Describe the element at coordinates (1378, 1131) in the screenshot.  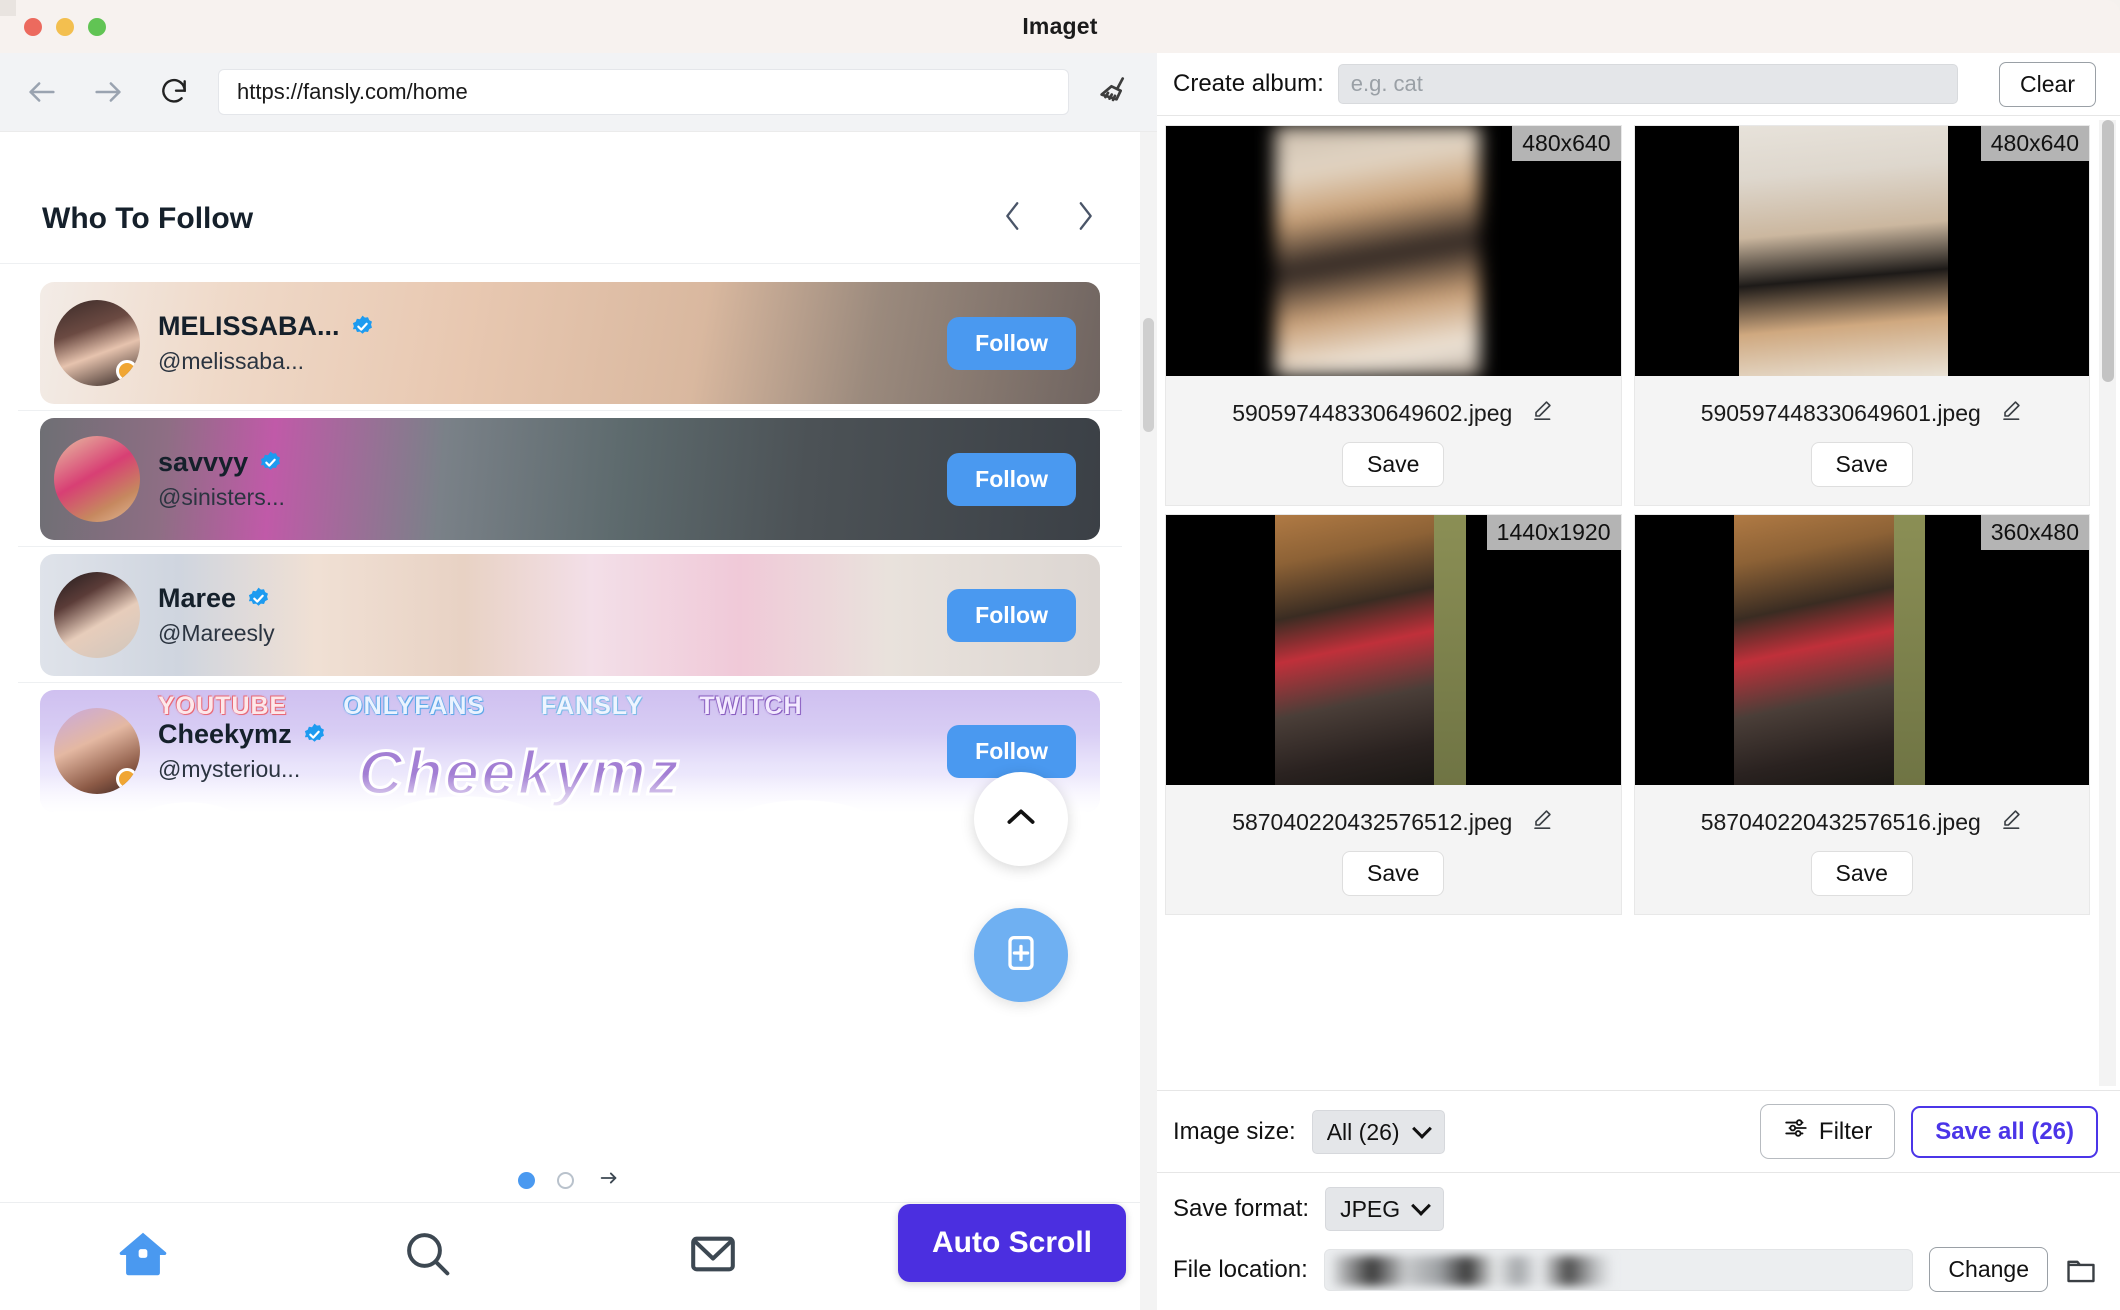
I see `image-size-select: All (26)` at that location.